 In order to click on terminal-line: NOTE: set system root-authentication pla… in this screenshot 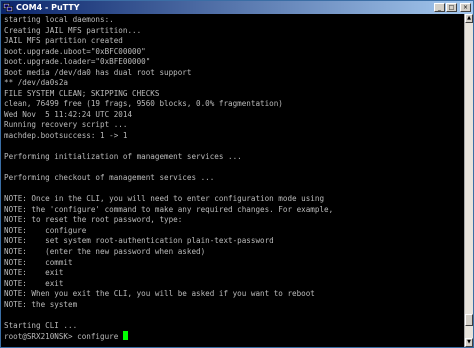, I will do `click(139, 241)`.